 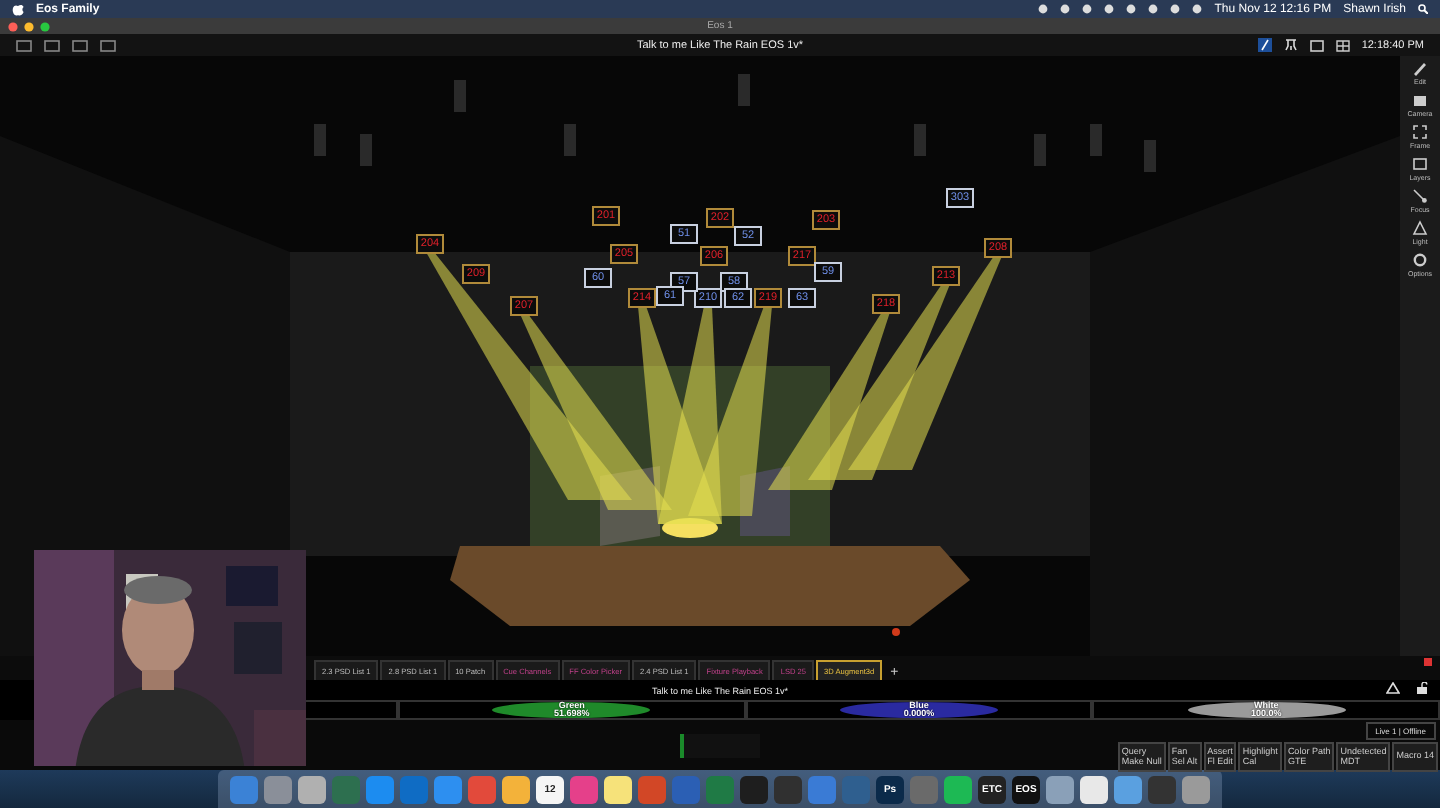 What do you see at coordinates (1419, 100) in the screenshot?
I see `camera-icon` at bounding box center [1419, 100].